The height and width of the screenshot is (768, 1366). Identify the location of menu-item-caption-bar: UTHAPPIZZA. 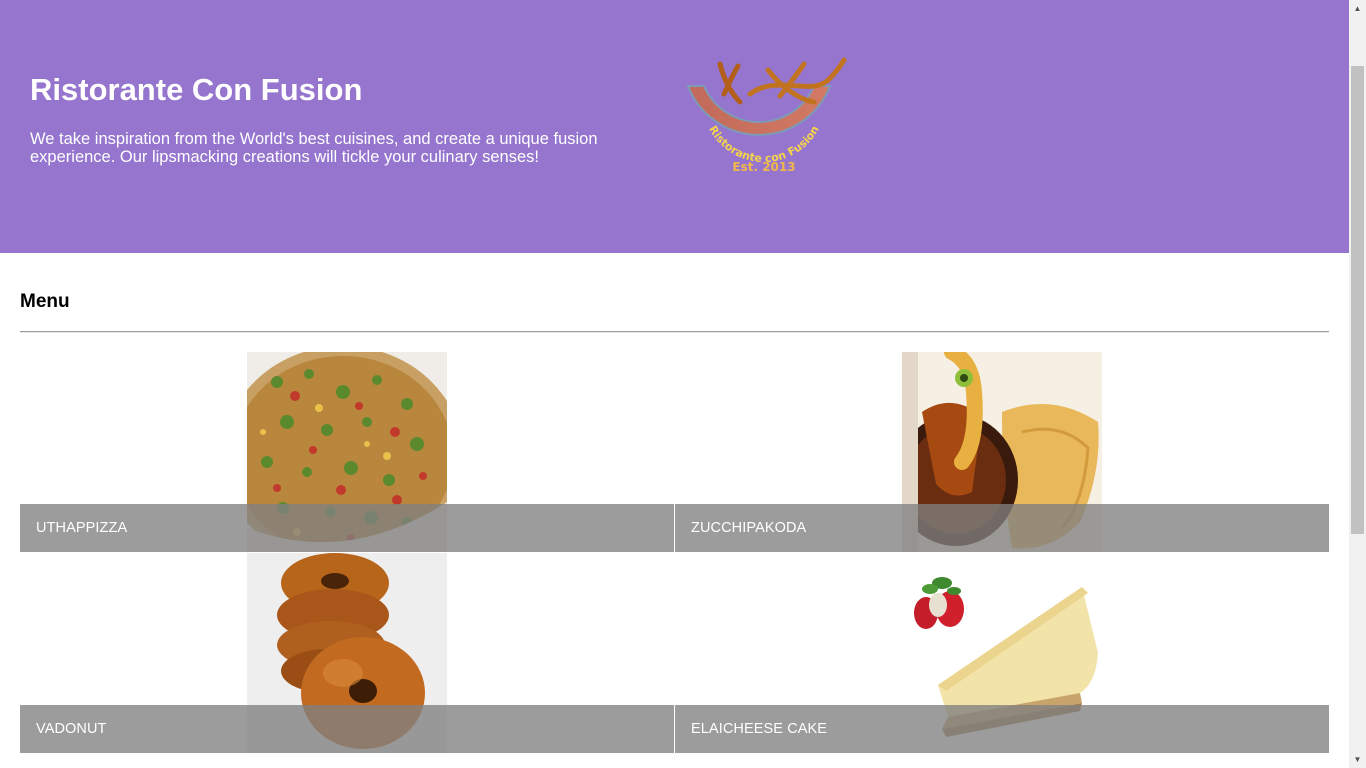
(347, 528).